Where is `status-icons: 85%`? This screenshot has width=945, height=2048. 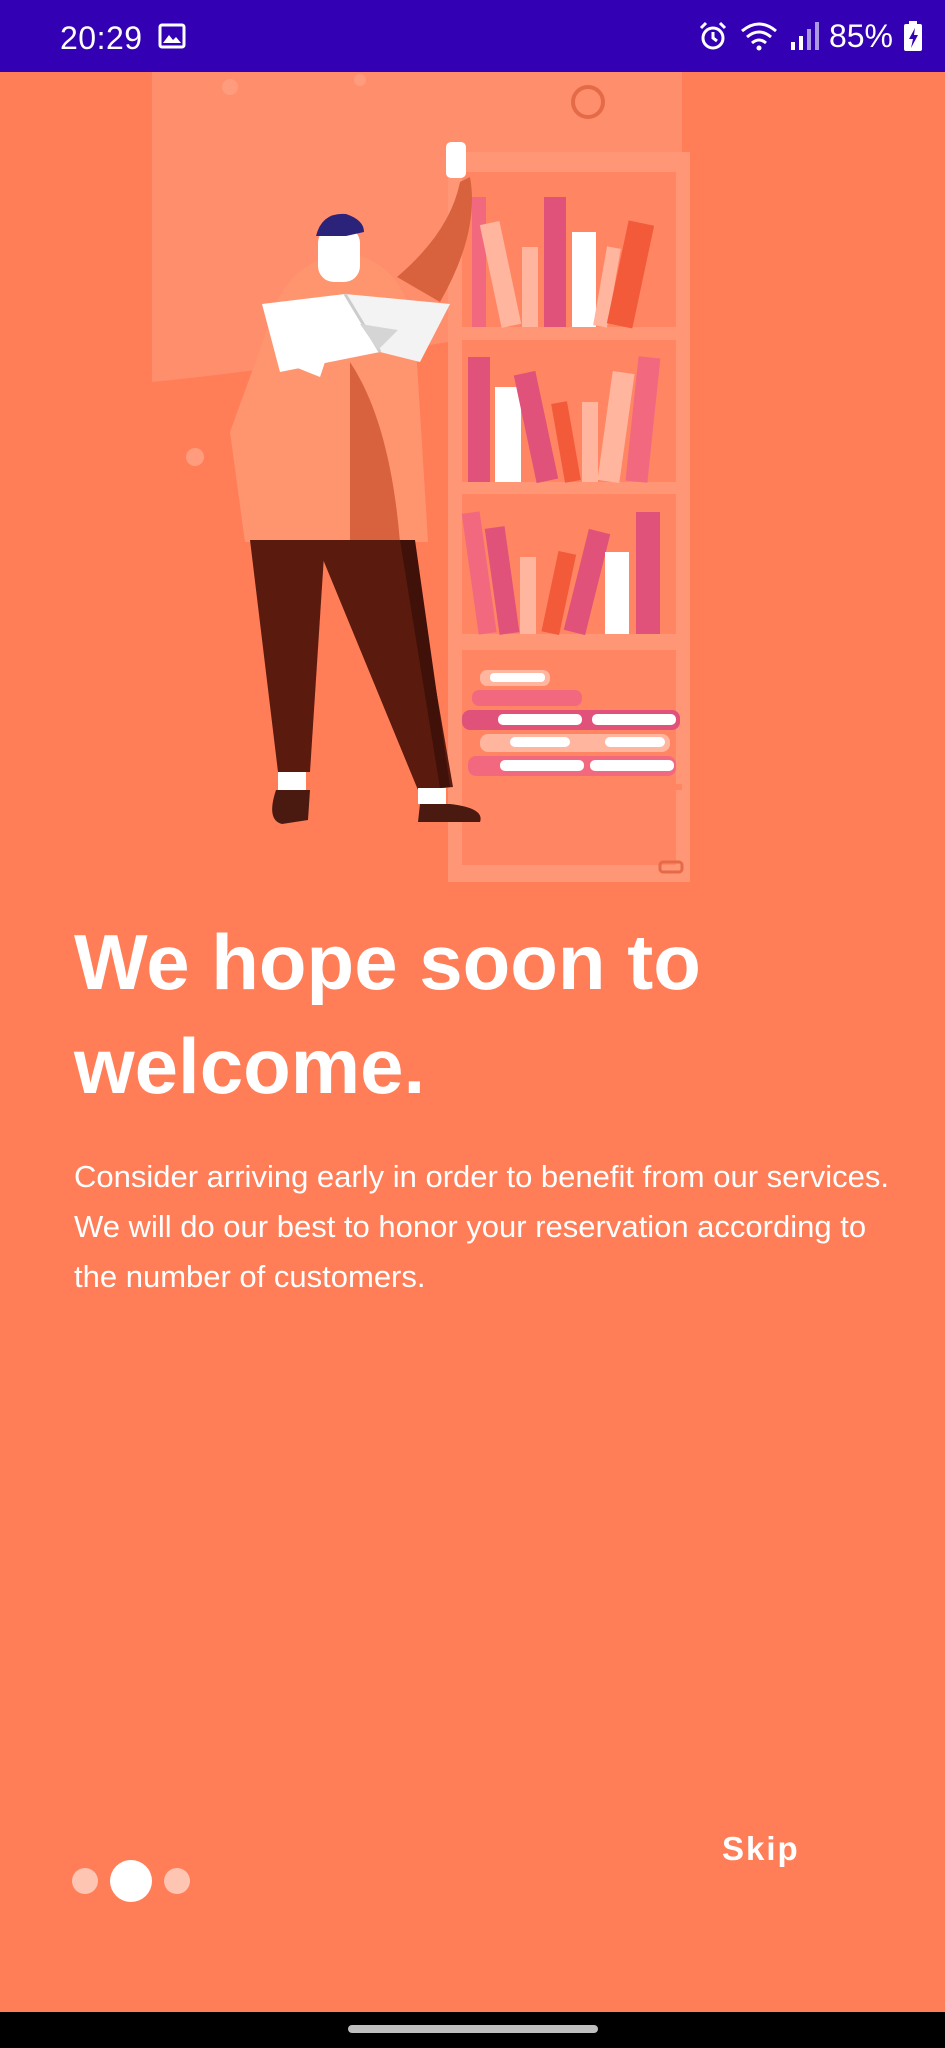
status-icons: 85% is located at coordinates (810, 36).